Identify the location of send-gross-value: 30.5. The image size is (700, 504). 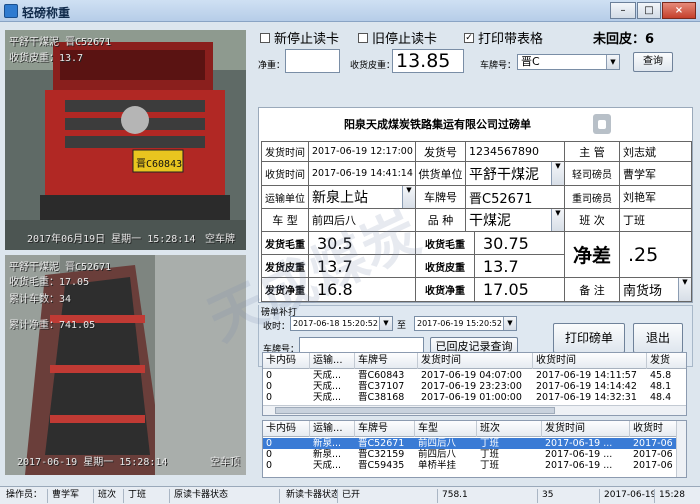
(362, 243).